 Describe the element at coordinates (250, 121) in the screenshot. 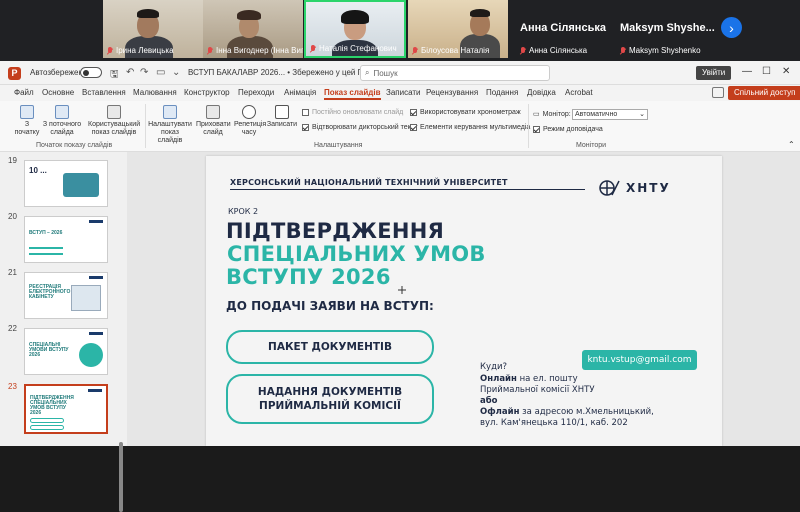

I see `rehearse-timings-button: Репетиція часу` at that location.